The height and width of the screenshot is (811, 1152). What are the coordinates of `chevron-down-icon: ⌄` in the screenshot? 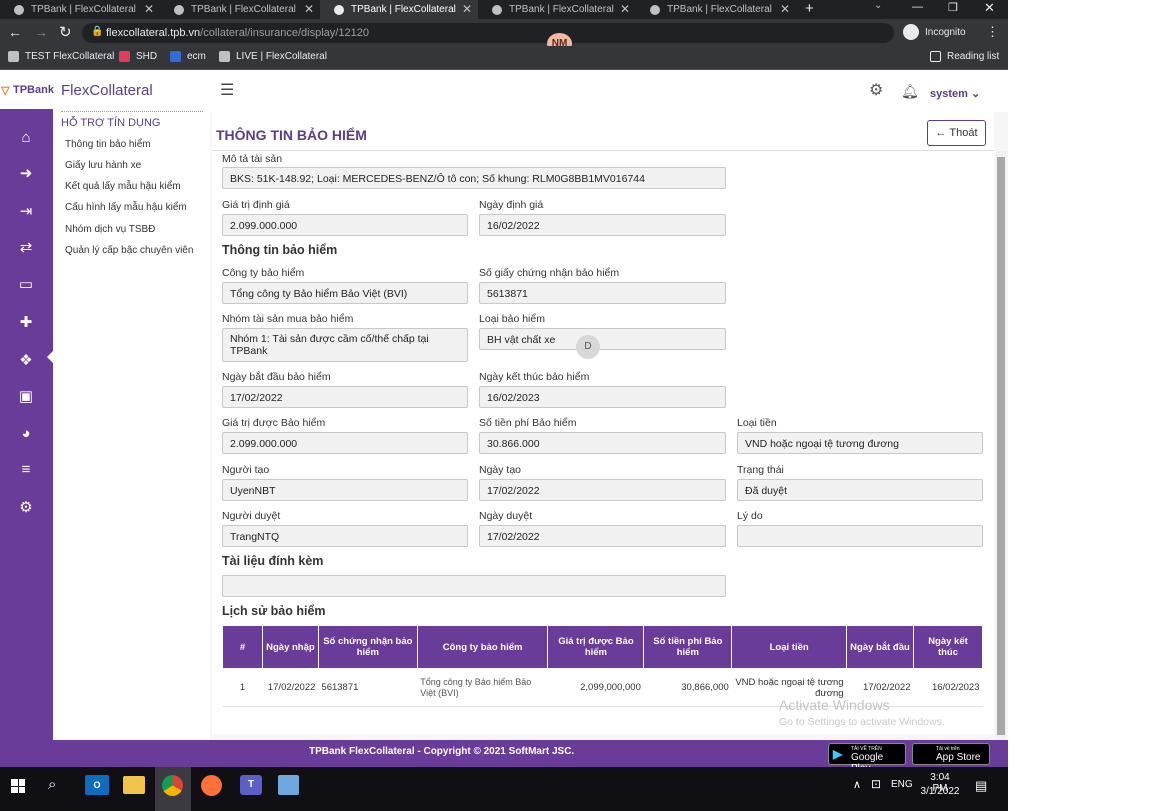 It's located at (878, 5).